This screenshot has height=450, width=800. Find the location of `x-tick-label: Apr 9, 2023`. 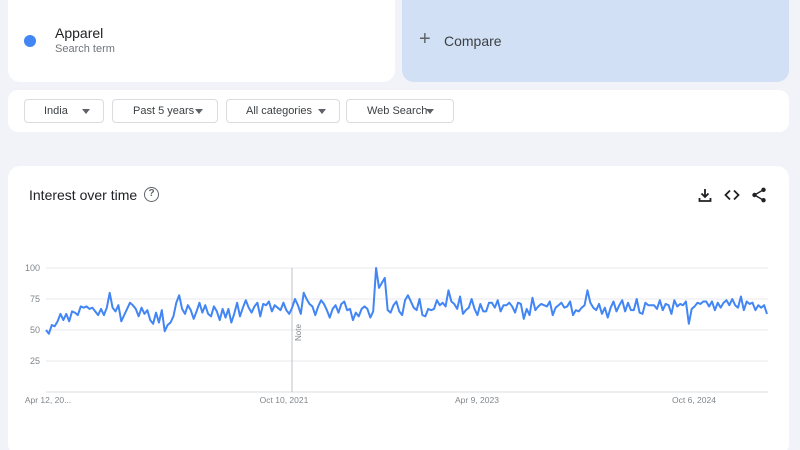

x-tick-label: Apr 9, 2023 is located at coordinates (477, 400).